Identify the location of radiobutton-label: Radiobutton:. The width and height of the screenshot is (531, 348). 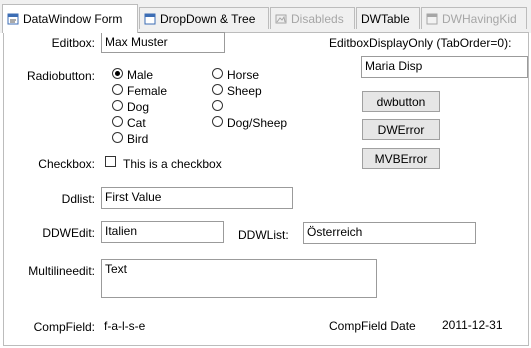
(60, 76).